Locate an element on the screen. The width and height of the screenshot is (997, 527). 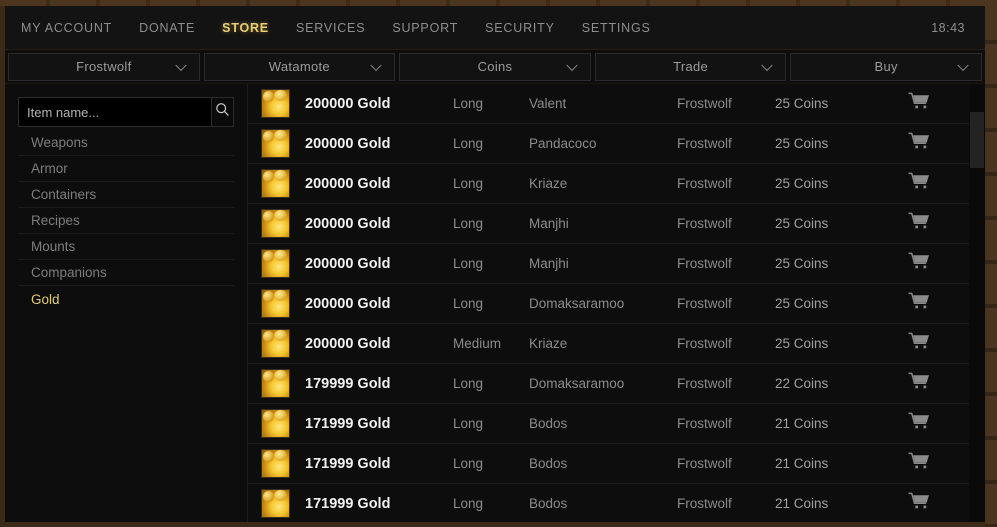
guild-filter: Watamote is located at coordinates (299, 66).